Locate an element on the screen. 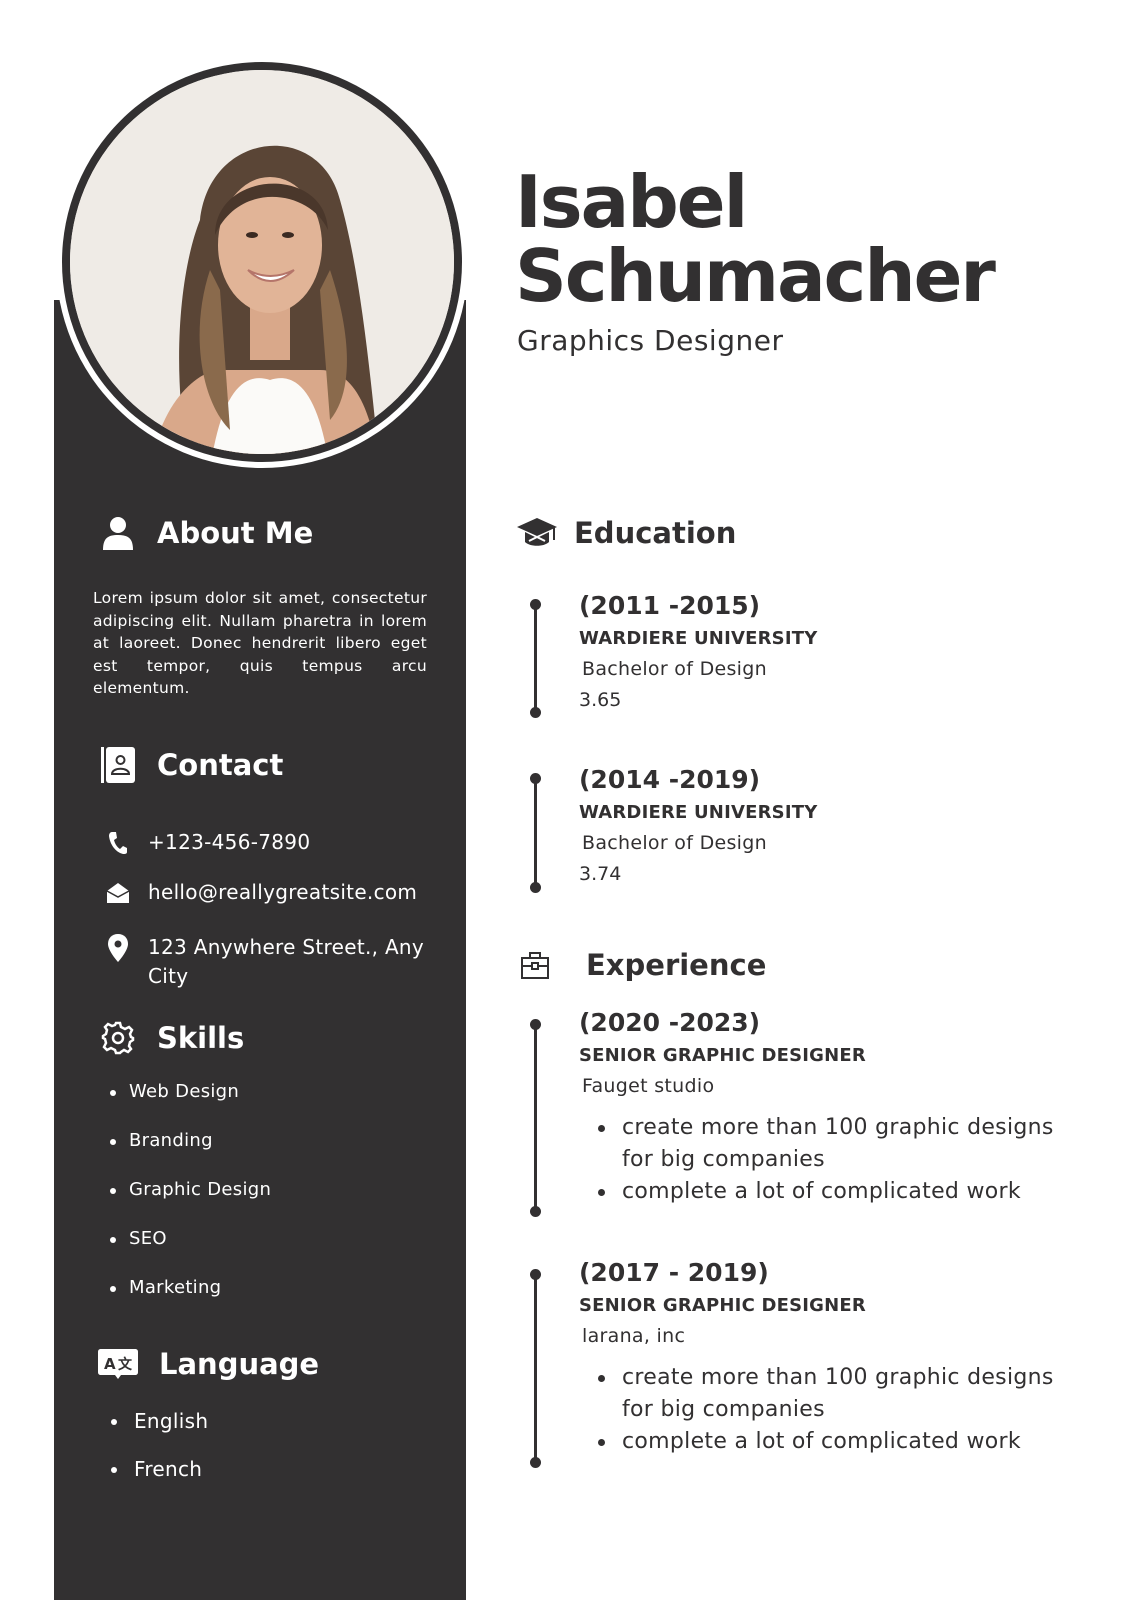 Image resolution: width=1131 pixels, height=1600 pixels. education-gpa: 3.74 is located at coordinates (600, 874).